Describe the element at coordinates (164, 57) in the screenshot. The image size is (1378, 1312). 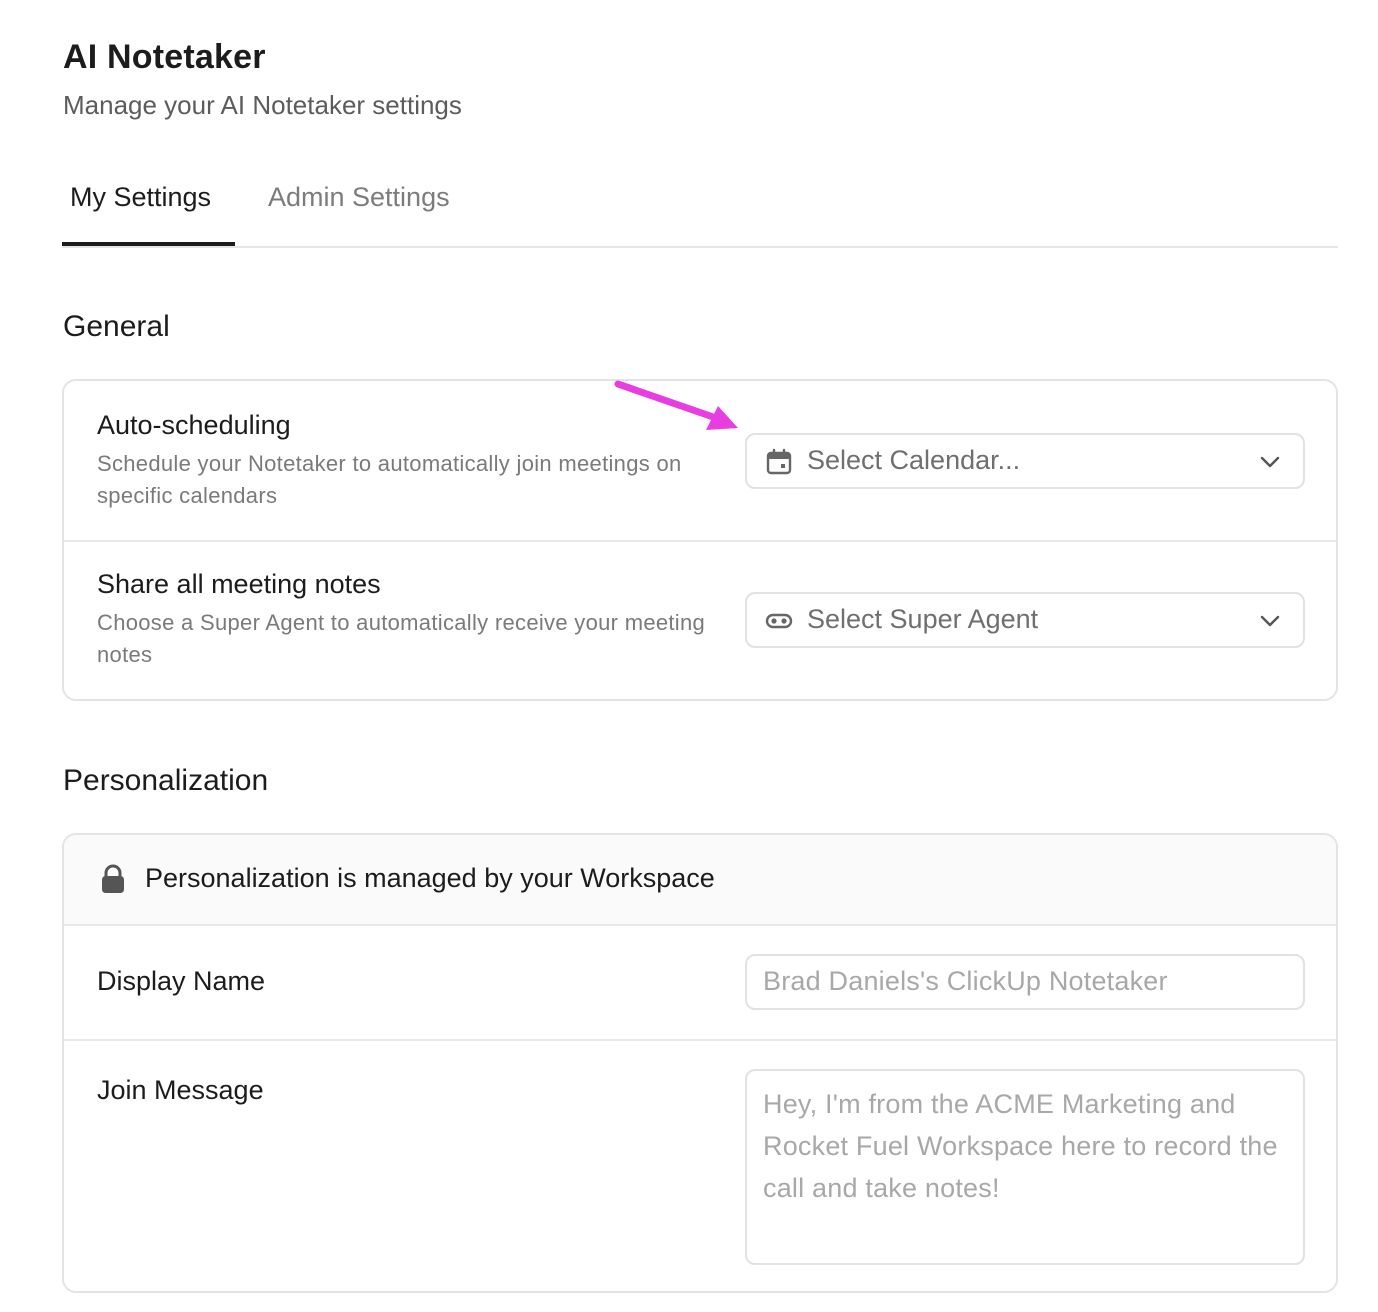
I see `page-title: AI Notetaker` at that location.